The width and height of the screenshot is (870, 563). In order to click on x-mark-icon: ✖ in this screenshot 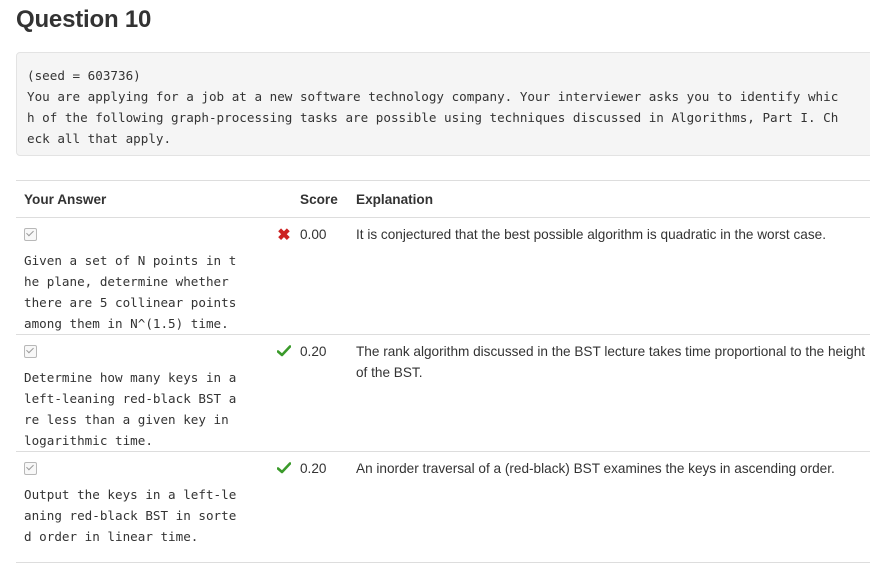, I will do `click(284, 235)`.